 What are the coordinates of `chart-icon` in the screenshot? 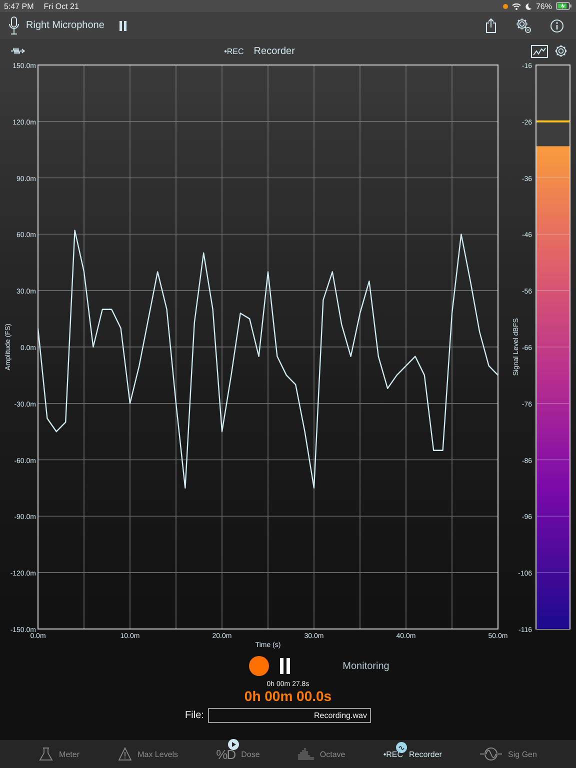 It's located at (539, 51).